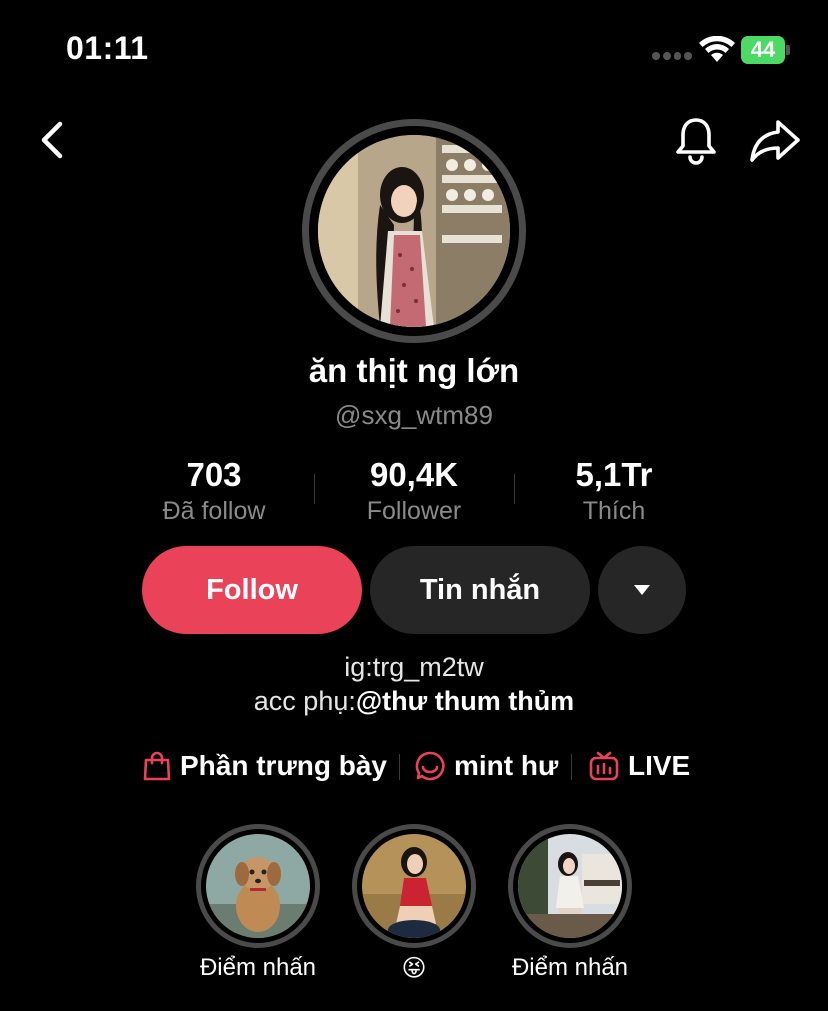 The height and width of the screenshot is (1011, 828). I want to click on stat-likes: 5,1Tr Thích, so click(614, 492).